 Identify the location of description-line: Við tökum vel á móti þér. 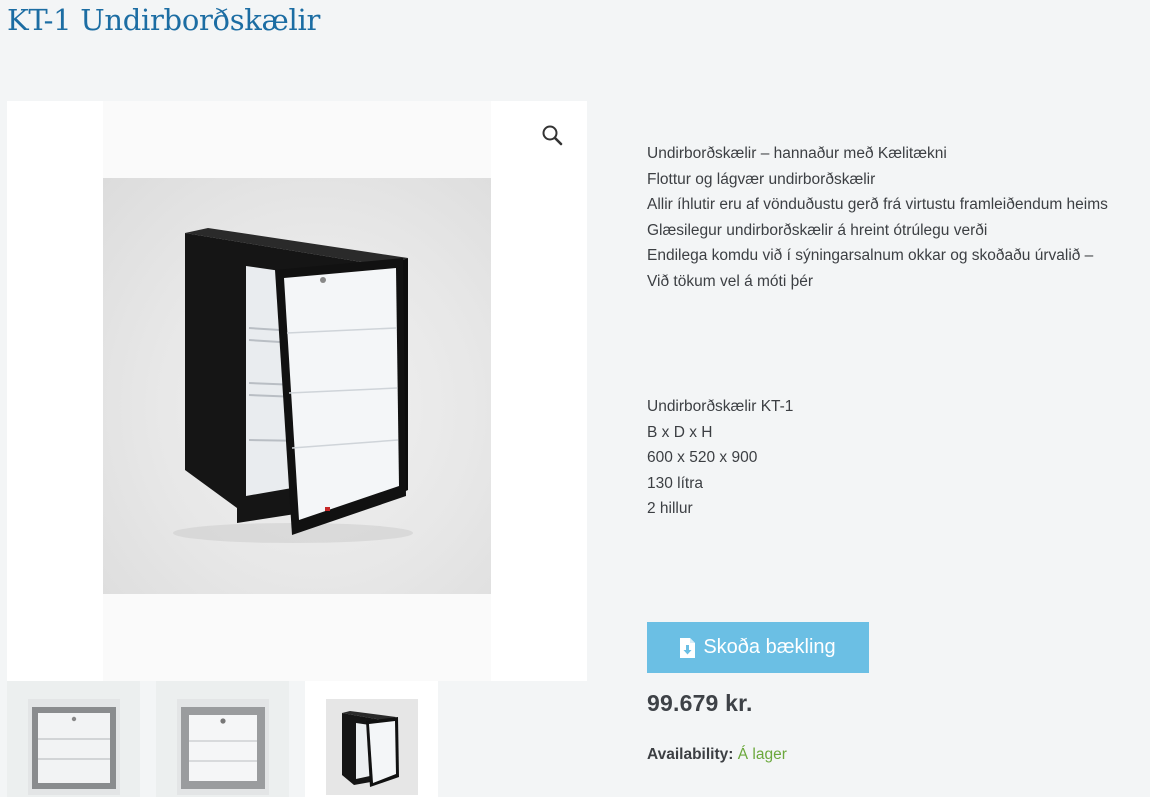
(730, 281).